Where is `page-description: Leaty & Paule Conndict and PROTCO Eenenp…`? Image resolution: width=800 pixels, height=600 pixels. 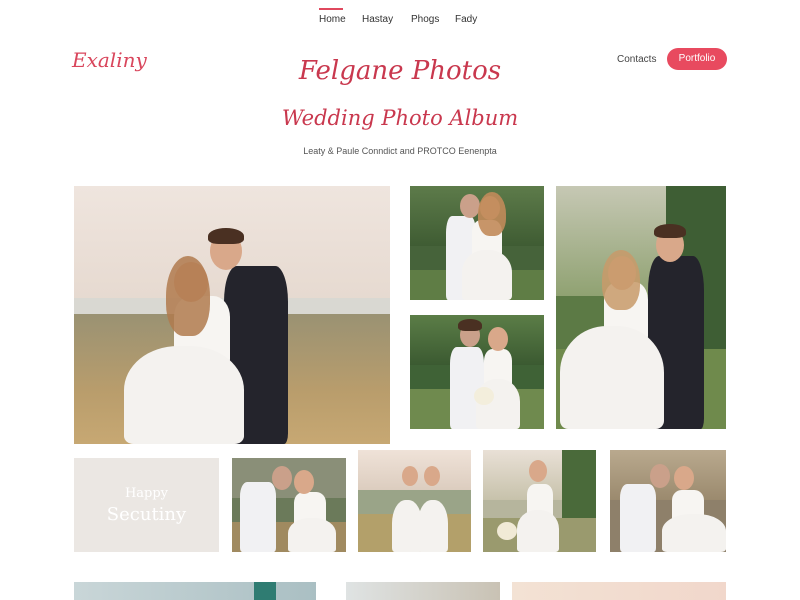
page-description: Leaty & Paule Conndict and PROTCO Eenenp… is located at coordinates (400, 151).